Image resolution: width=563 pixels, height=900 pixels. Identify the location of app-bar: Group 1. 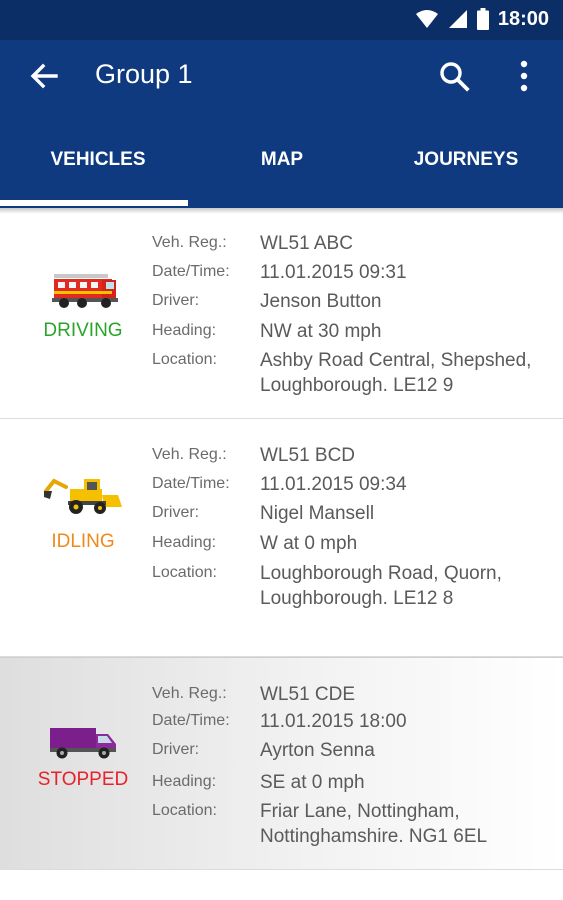
(281, 76).